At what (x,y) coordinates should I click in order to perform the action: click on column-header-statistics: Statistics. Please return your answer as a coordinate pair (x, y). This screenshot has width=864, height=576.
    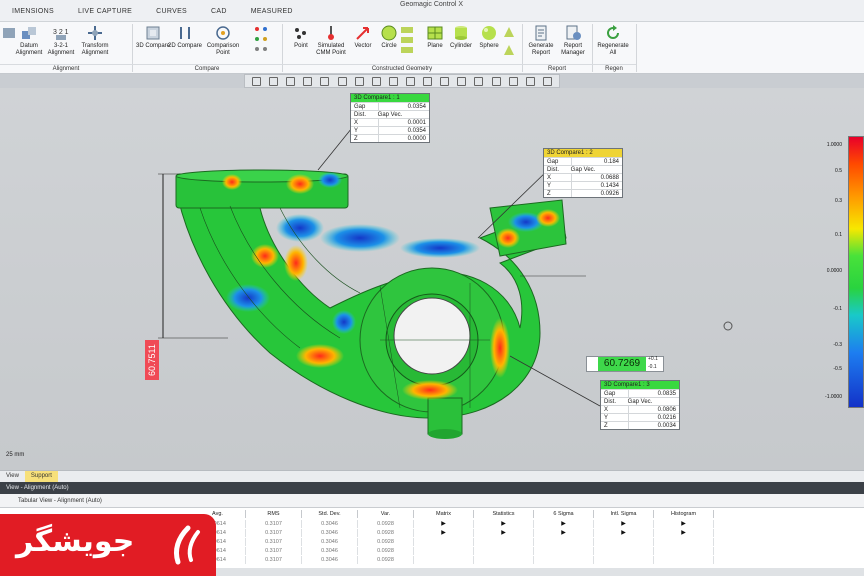
    Looking at the image, I should click on (504, 514).